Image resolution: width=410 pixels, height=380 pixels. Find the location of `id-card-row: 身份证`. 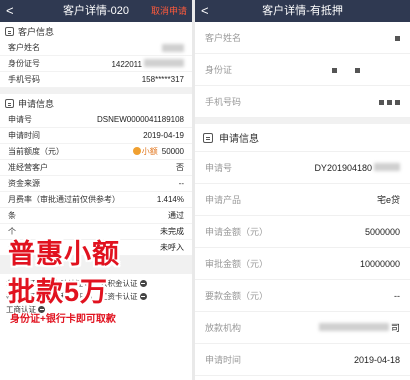

id-card-row: 身份证 is located at coordinates (302, 70).